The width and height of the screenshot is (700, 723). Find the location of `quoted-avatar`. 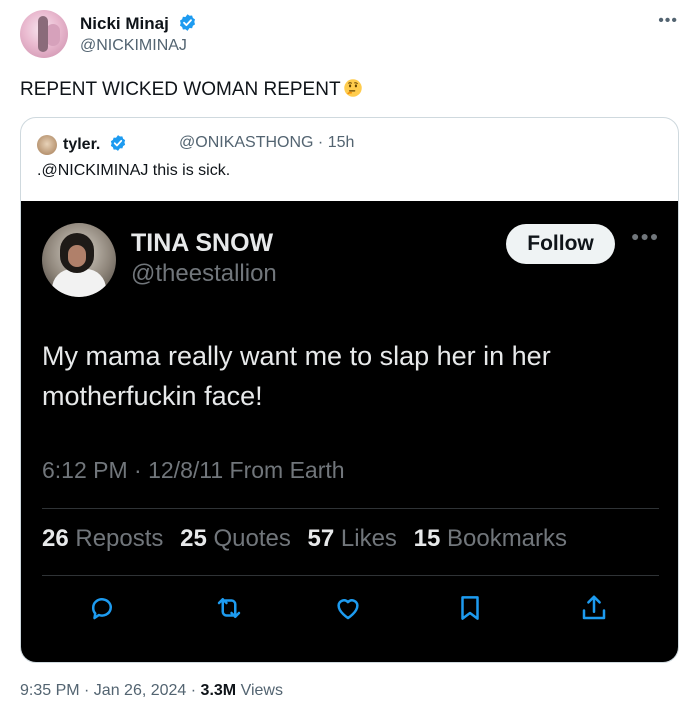

quoted-avatar is located at coordinates (47, 145).